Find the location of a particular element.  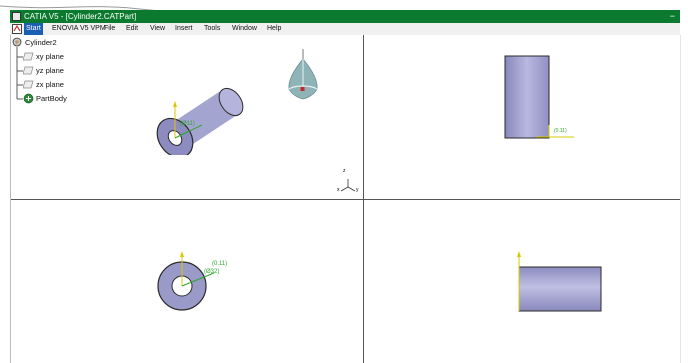

catia-menu-icon is located at coordinates (17, 29).